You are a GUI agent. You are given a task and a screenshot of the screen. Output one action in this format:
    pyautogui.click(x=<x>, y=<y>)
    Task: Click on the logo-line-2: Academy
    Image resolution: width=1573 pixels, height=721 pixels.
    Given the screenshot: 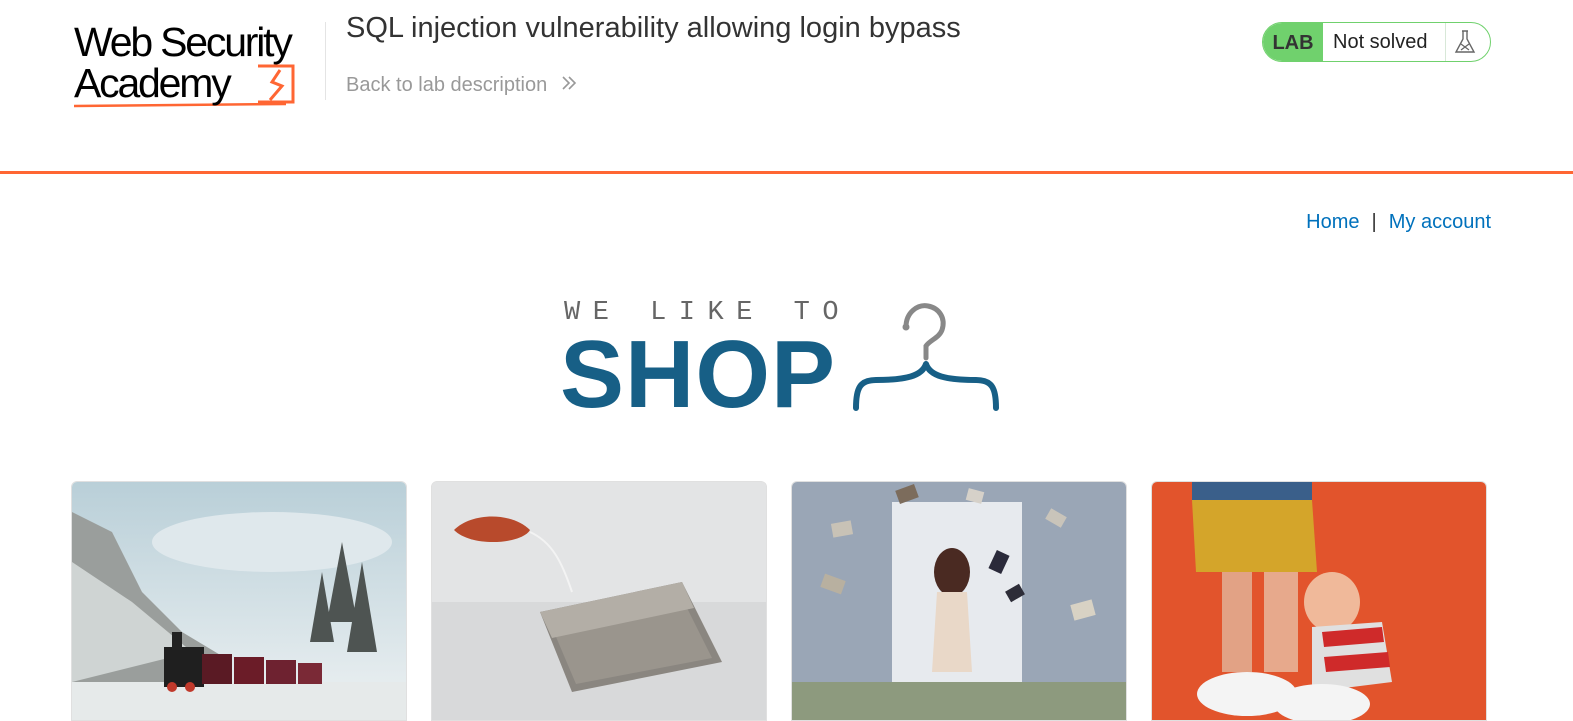 What is the action you would take?
    pyautogui.click(x=153, y=83)
    